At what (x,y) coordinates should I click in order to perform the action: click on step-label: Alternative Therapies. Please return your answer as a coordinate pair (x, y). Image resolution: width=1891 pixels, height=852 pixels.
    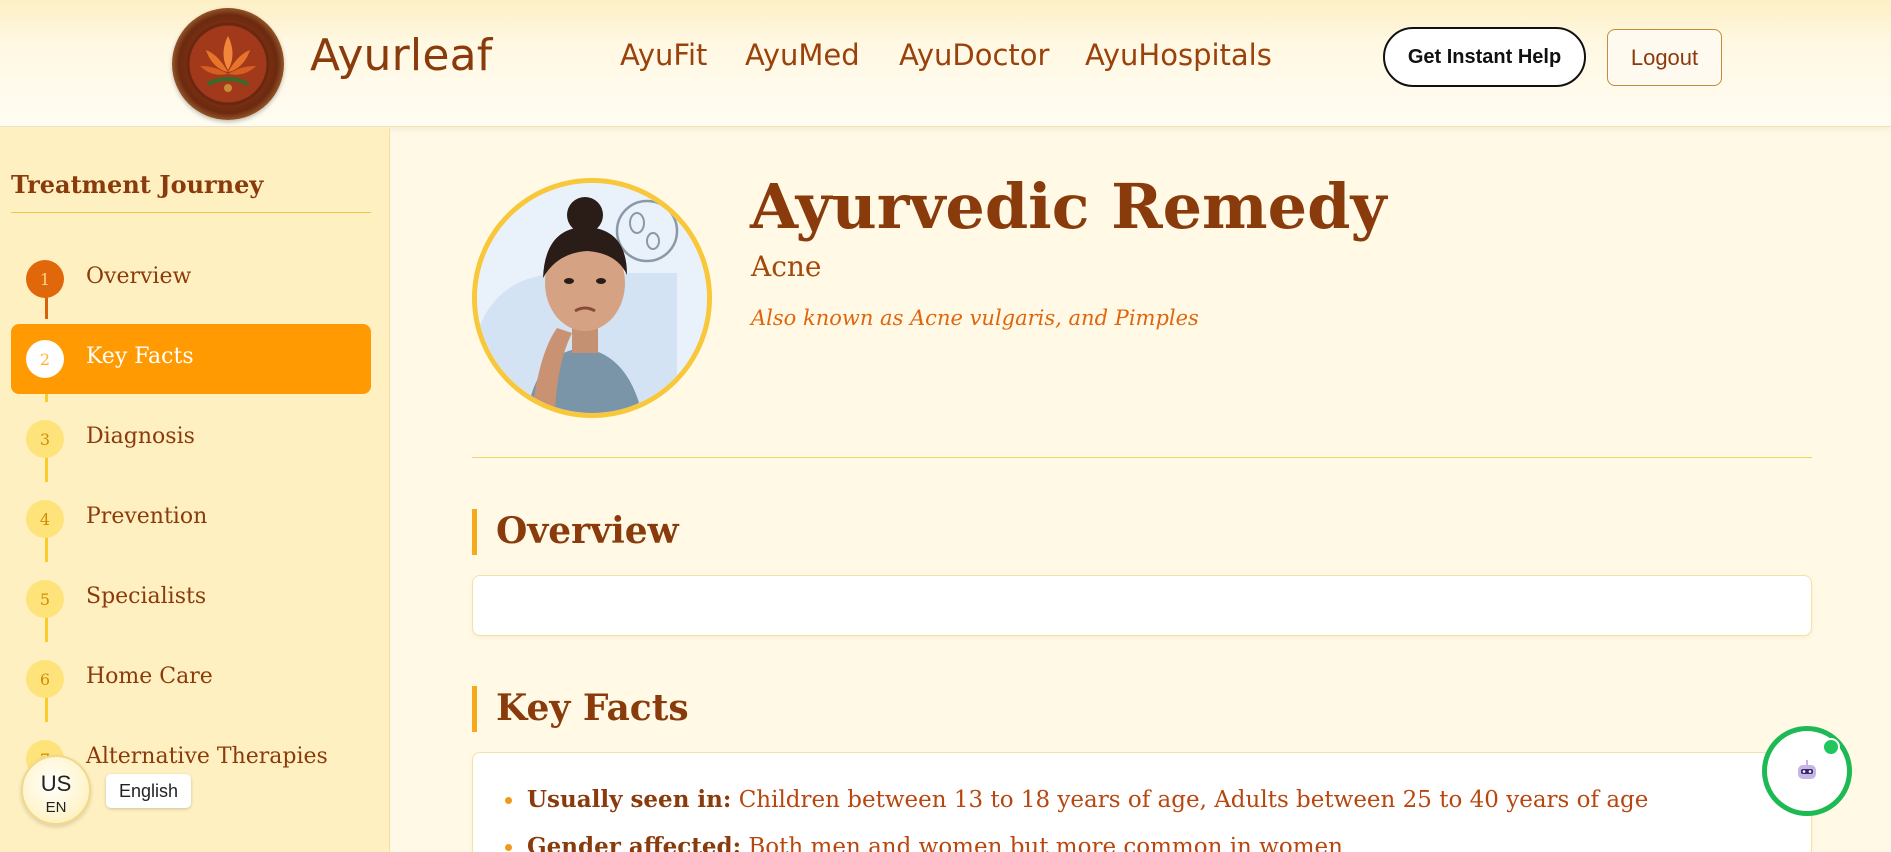
    Looking at the image, I should click on (207, 756).